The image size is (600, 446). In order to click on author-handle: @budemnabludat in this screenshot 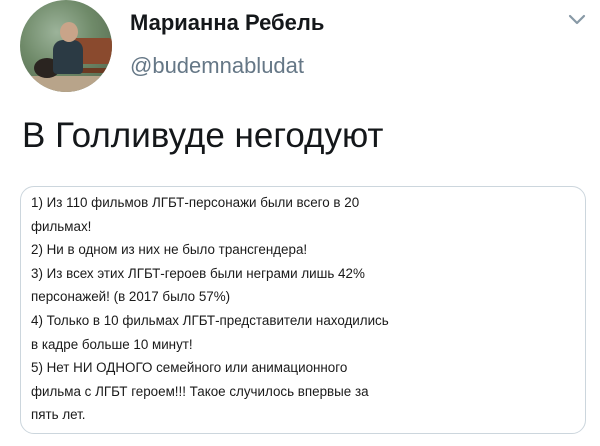, I will do `click(217, 66)`.